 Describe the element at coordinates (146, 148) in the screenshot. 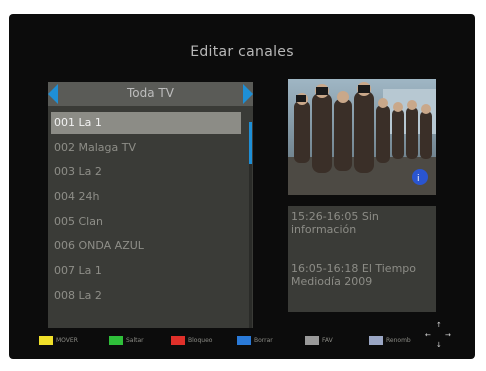

I see `channel-row: 002 Malaga TV` at that location.